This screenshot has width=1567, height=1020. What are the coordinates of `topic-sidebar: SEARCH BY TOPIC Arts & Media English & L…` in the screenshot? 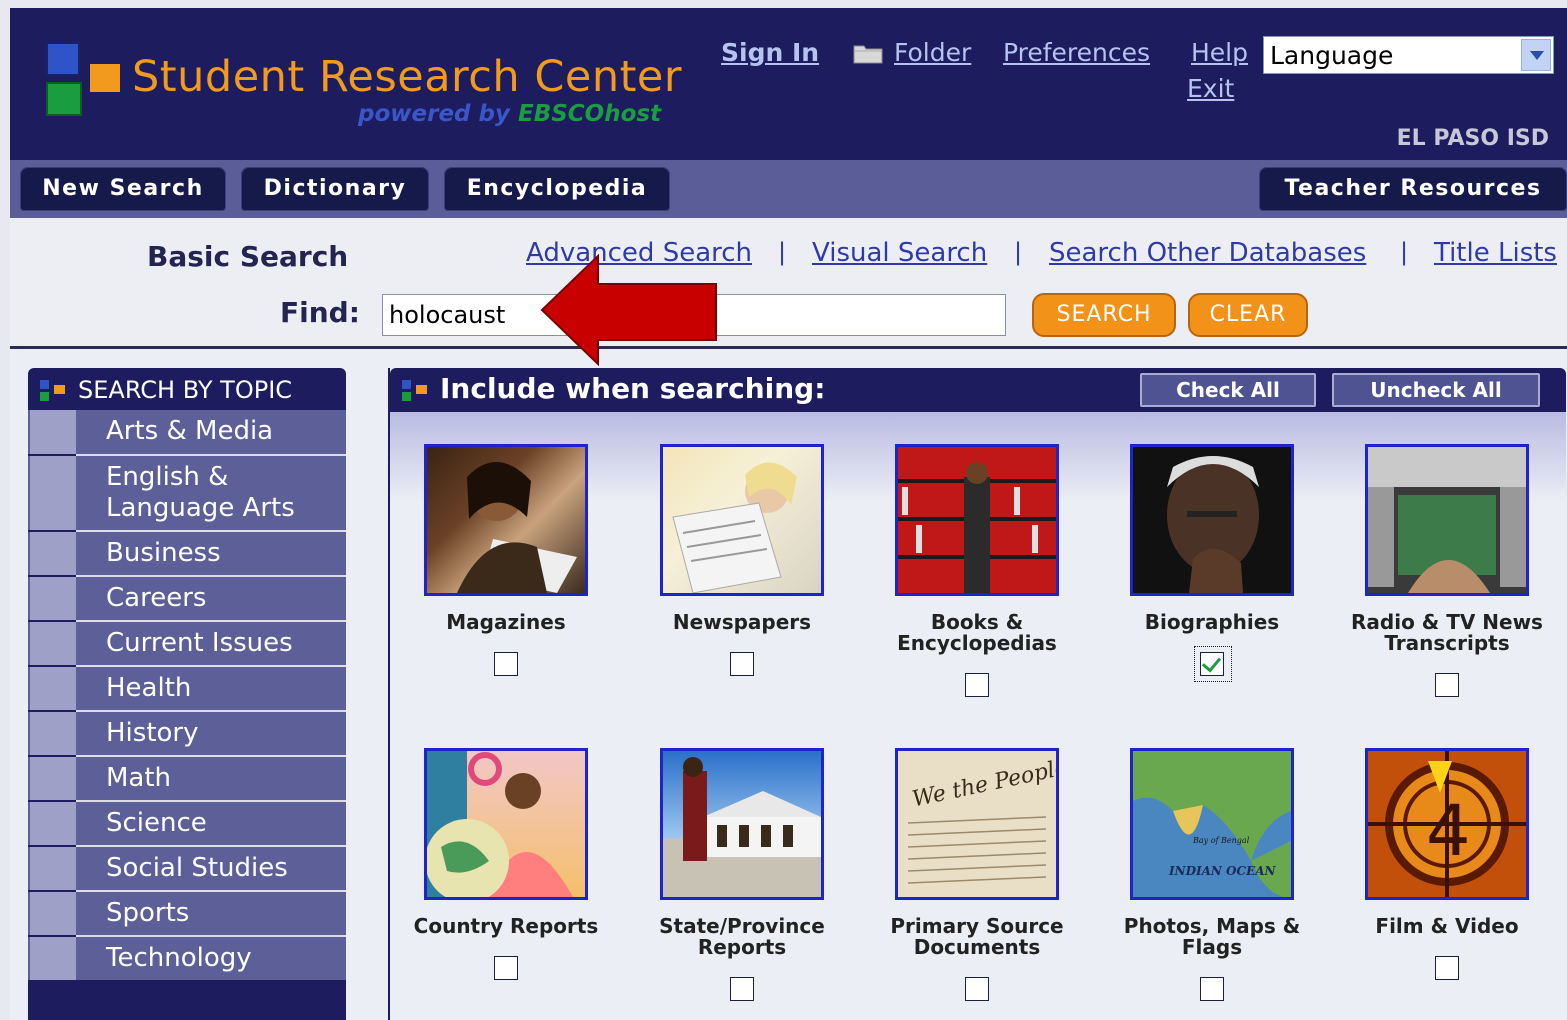 It's located at (187, 694).